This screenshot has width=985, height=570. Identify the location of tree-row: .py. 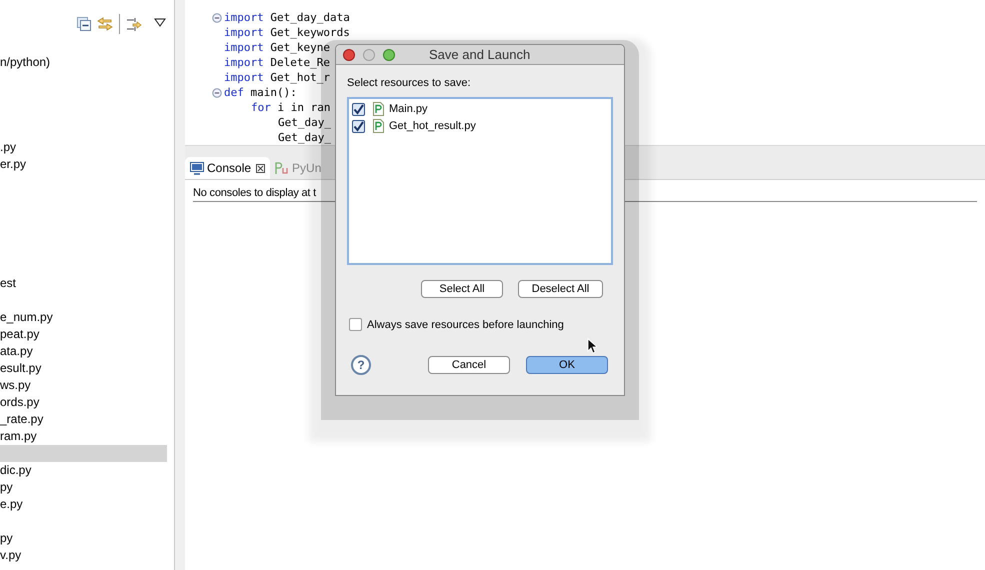
(83, 147).